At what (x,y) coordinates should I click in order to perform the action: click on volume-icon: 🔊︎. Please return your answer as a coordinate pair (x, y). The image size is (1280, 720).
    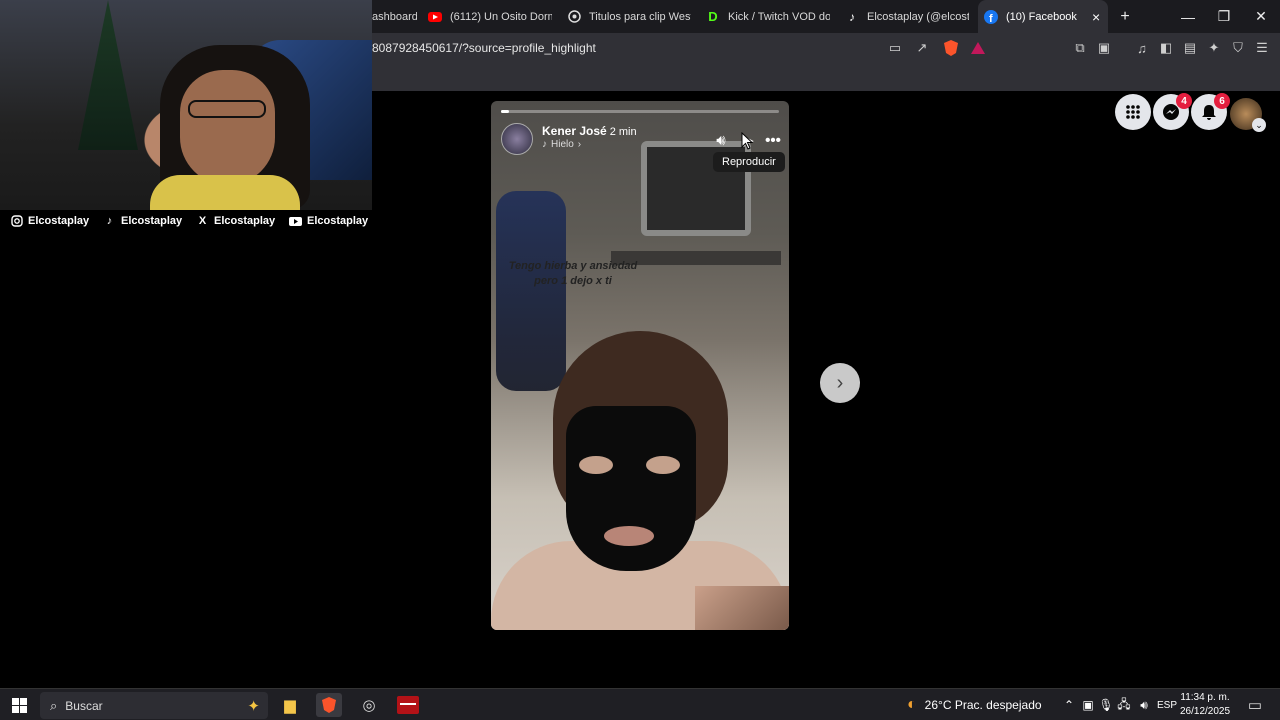
    Looking at the image, I should click on (1144, 705).